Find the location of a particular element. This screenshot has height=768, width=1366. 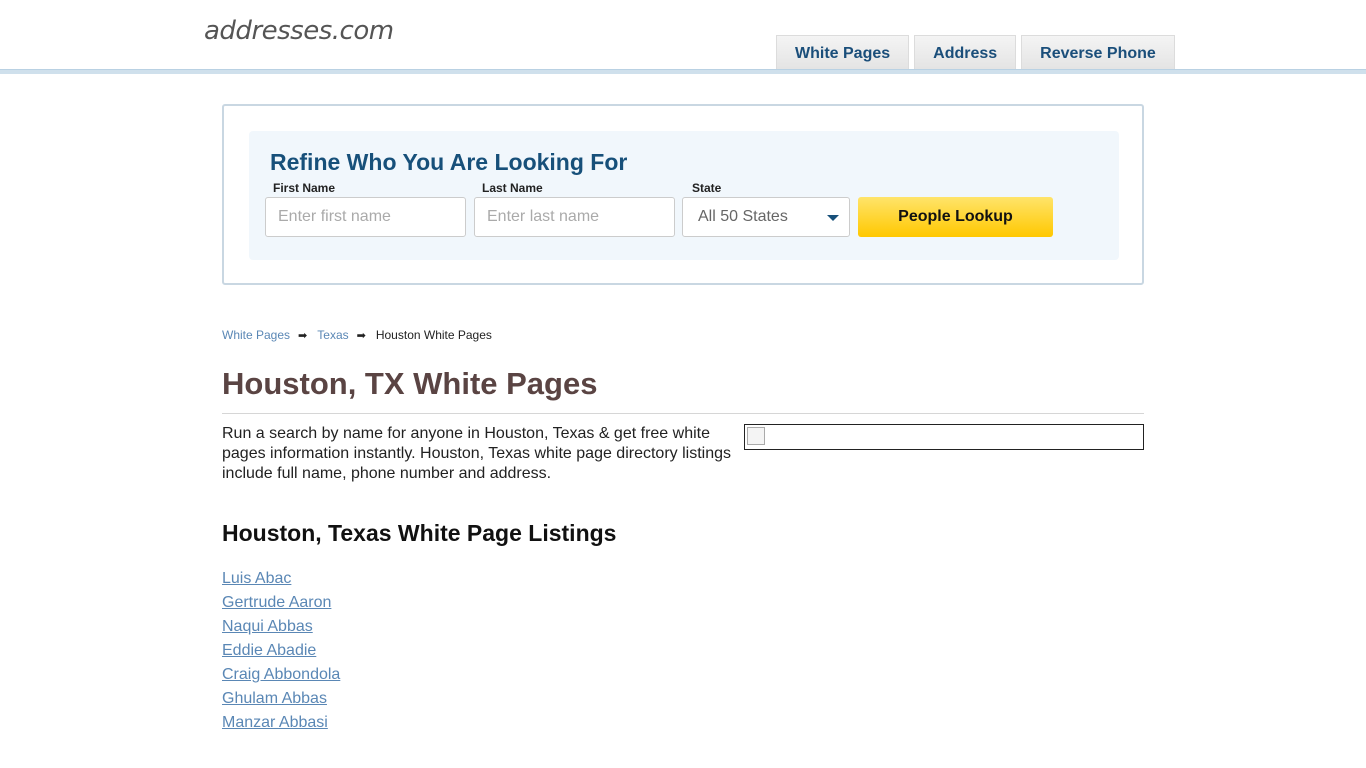

last-name-label: Last Name is located at coordinates (512, 188).